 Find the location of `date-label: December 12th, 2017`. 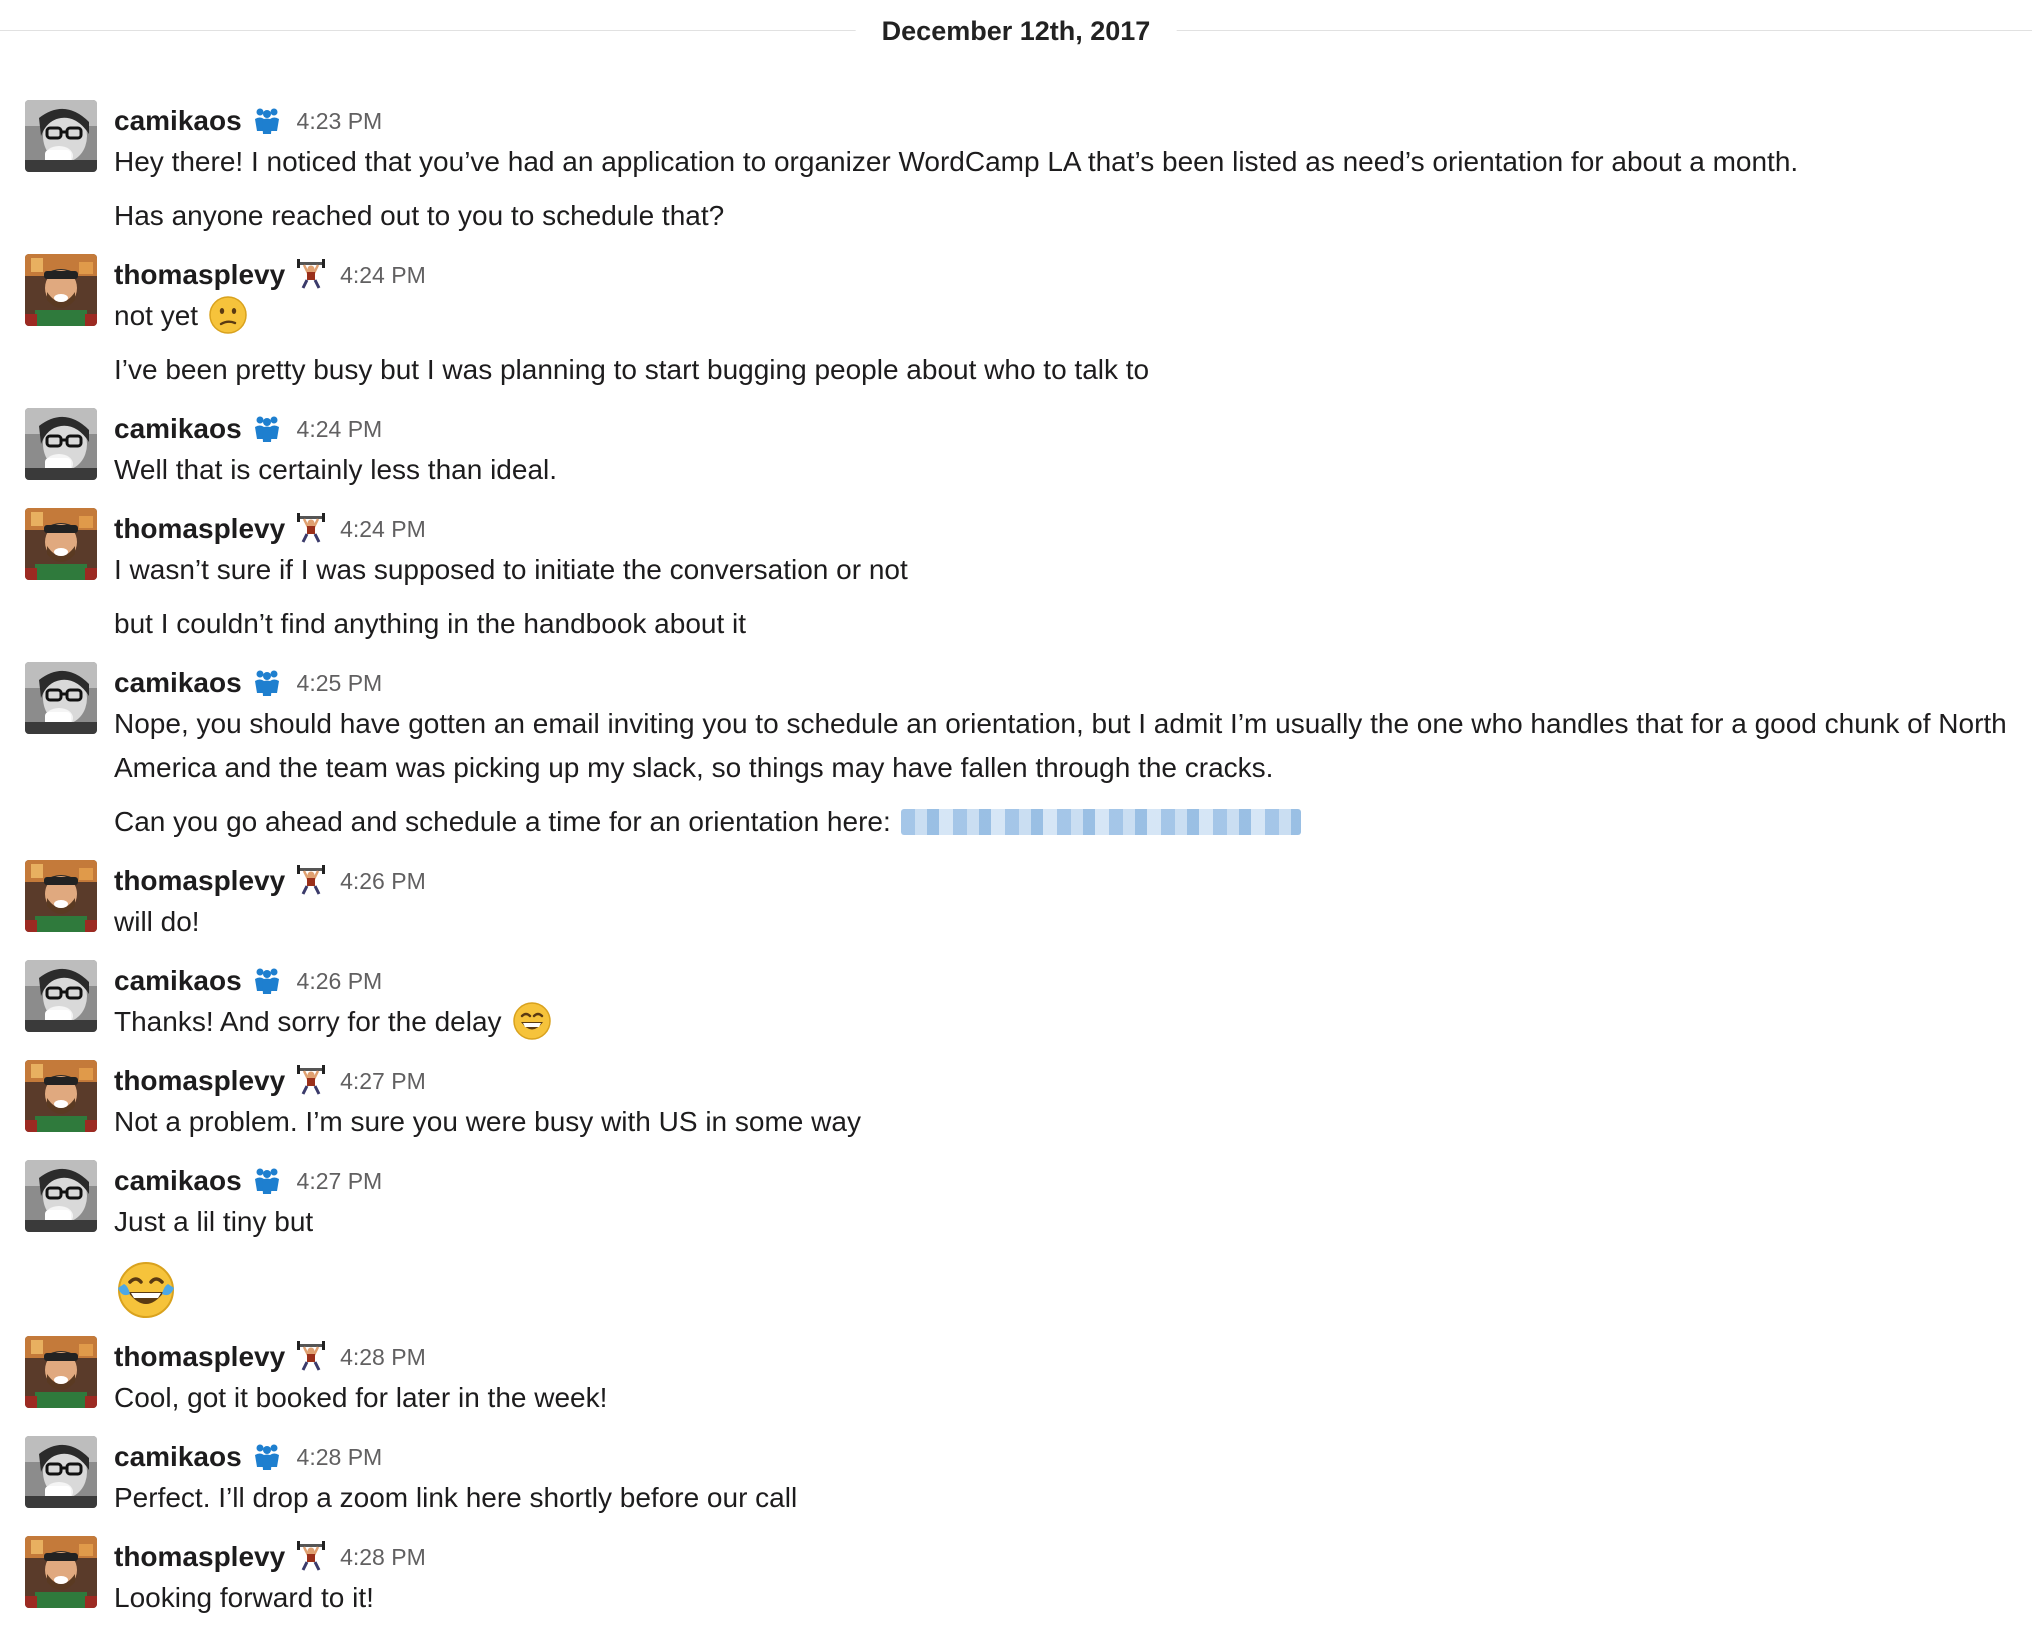

date-label: December 12th, 2017 is located at coordinates (1016, 31).